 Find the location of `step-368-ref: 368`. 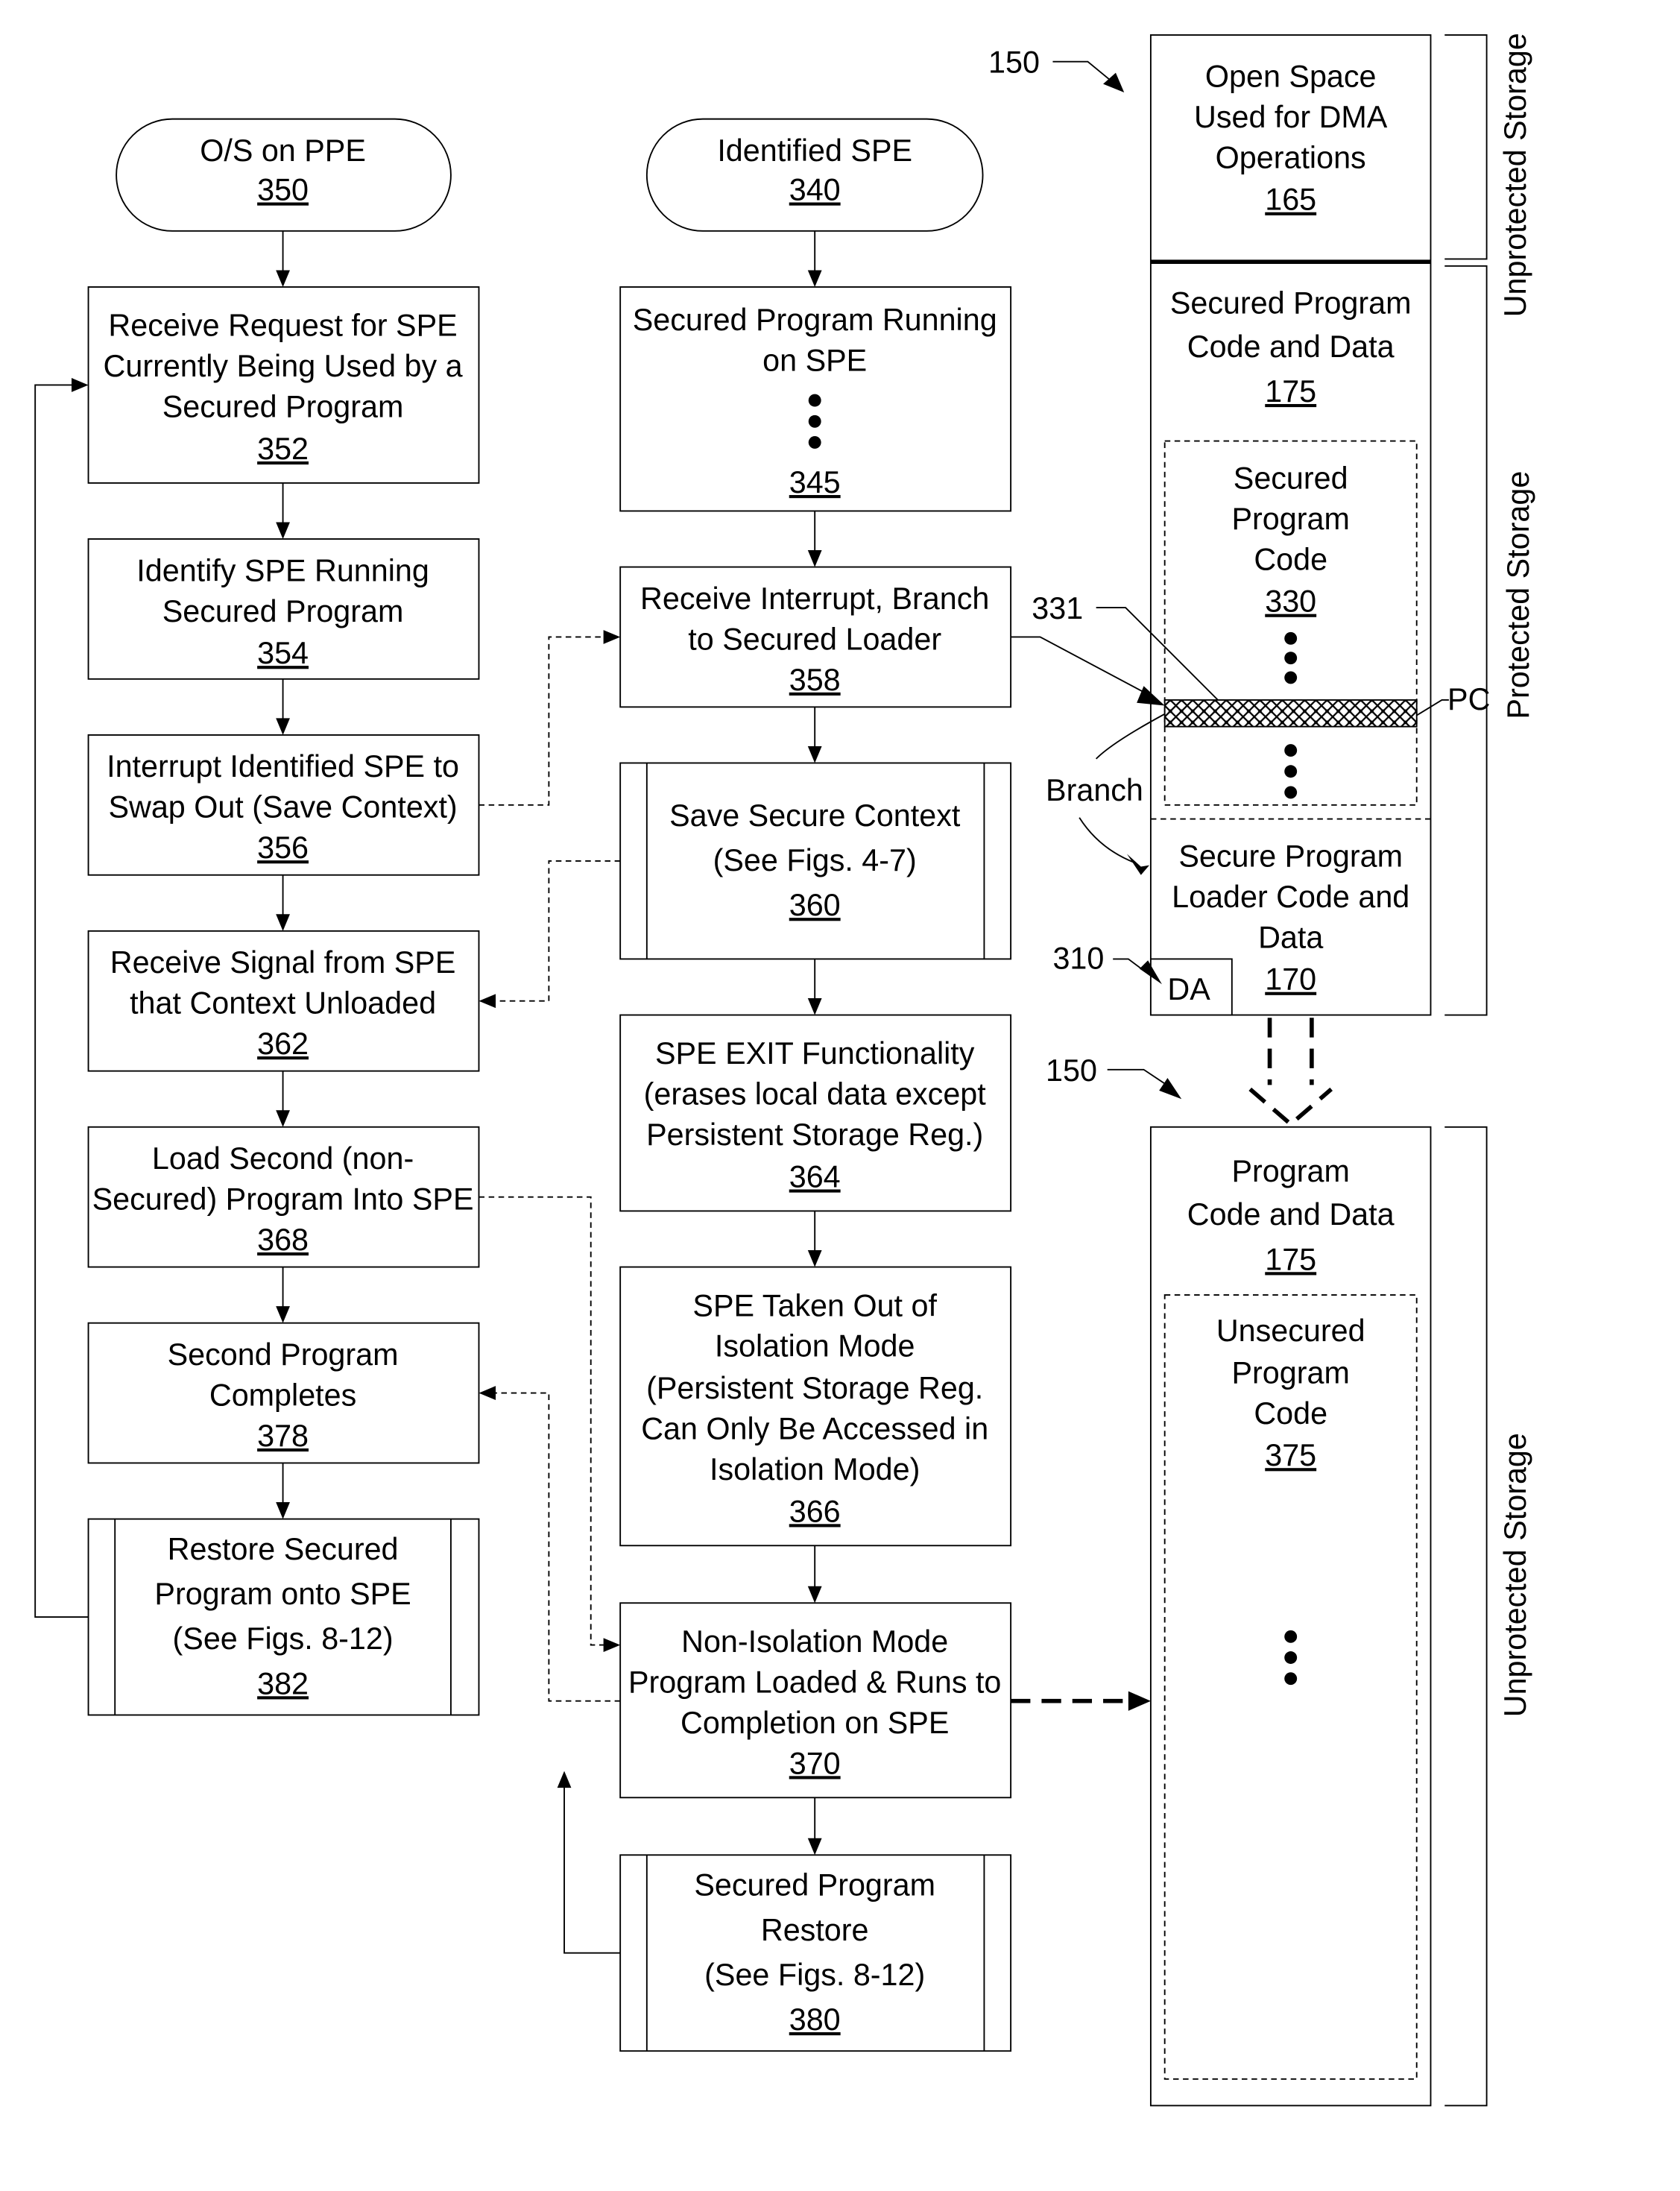

step-368-ref: 368 is located at coordinates (283, 1240).